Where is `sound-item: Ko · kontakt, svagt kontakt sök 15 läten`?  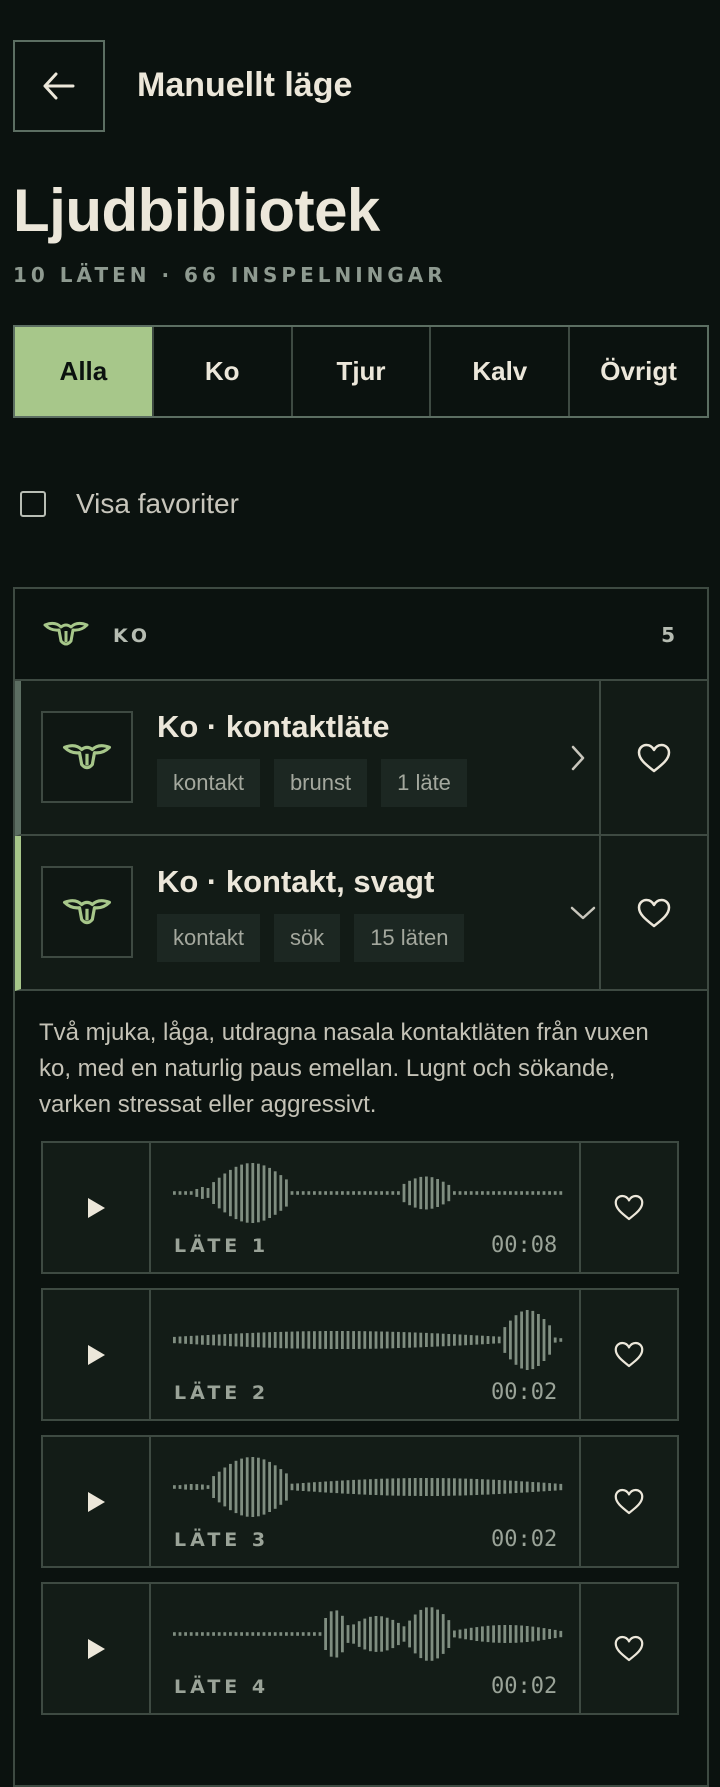 sound-item: Ko · kontakt, svagt kontakt sök 15 läten is located at coordinates (361, 913).